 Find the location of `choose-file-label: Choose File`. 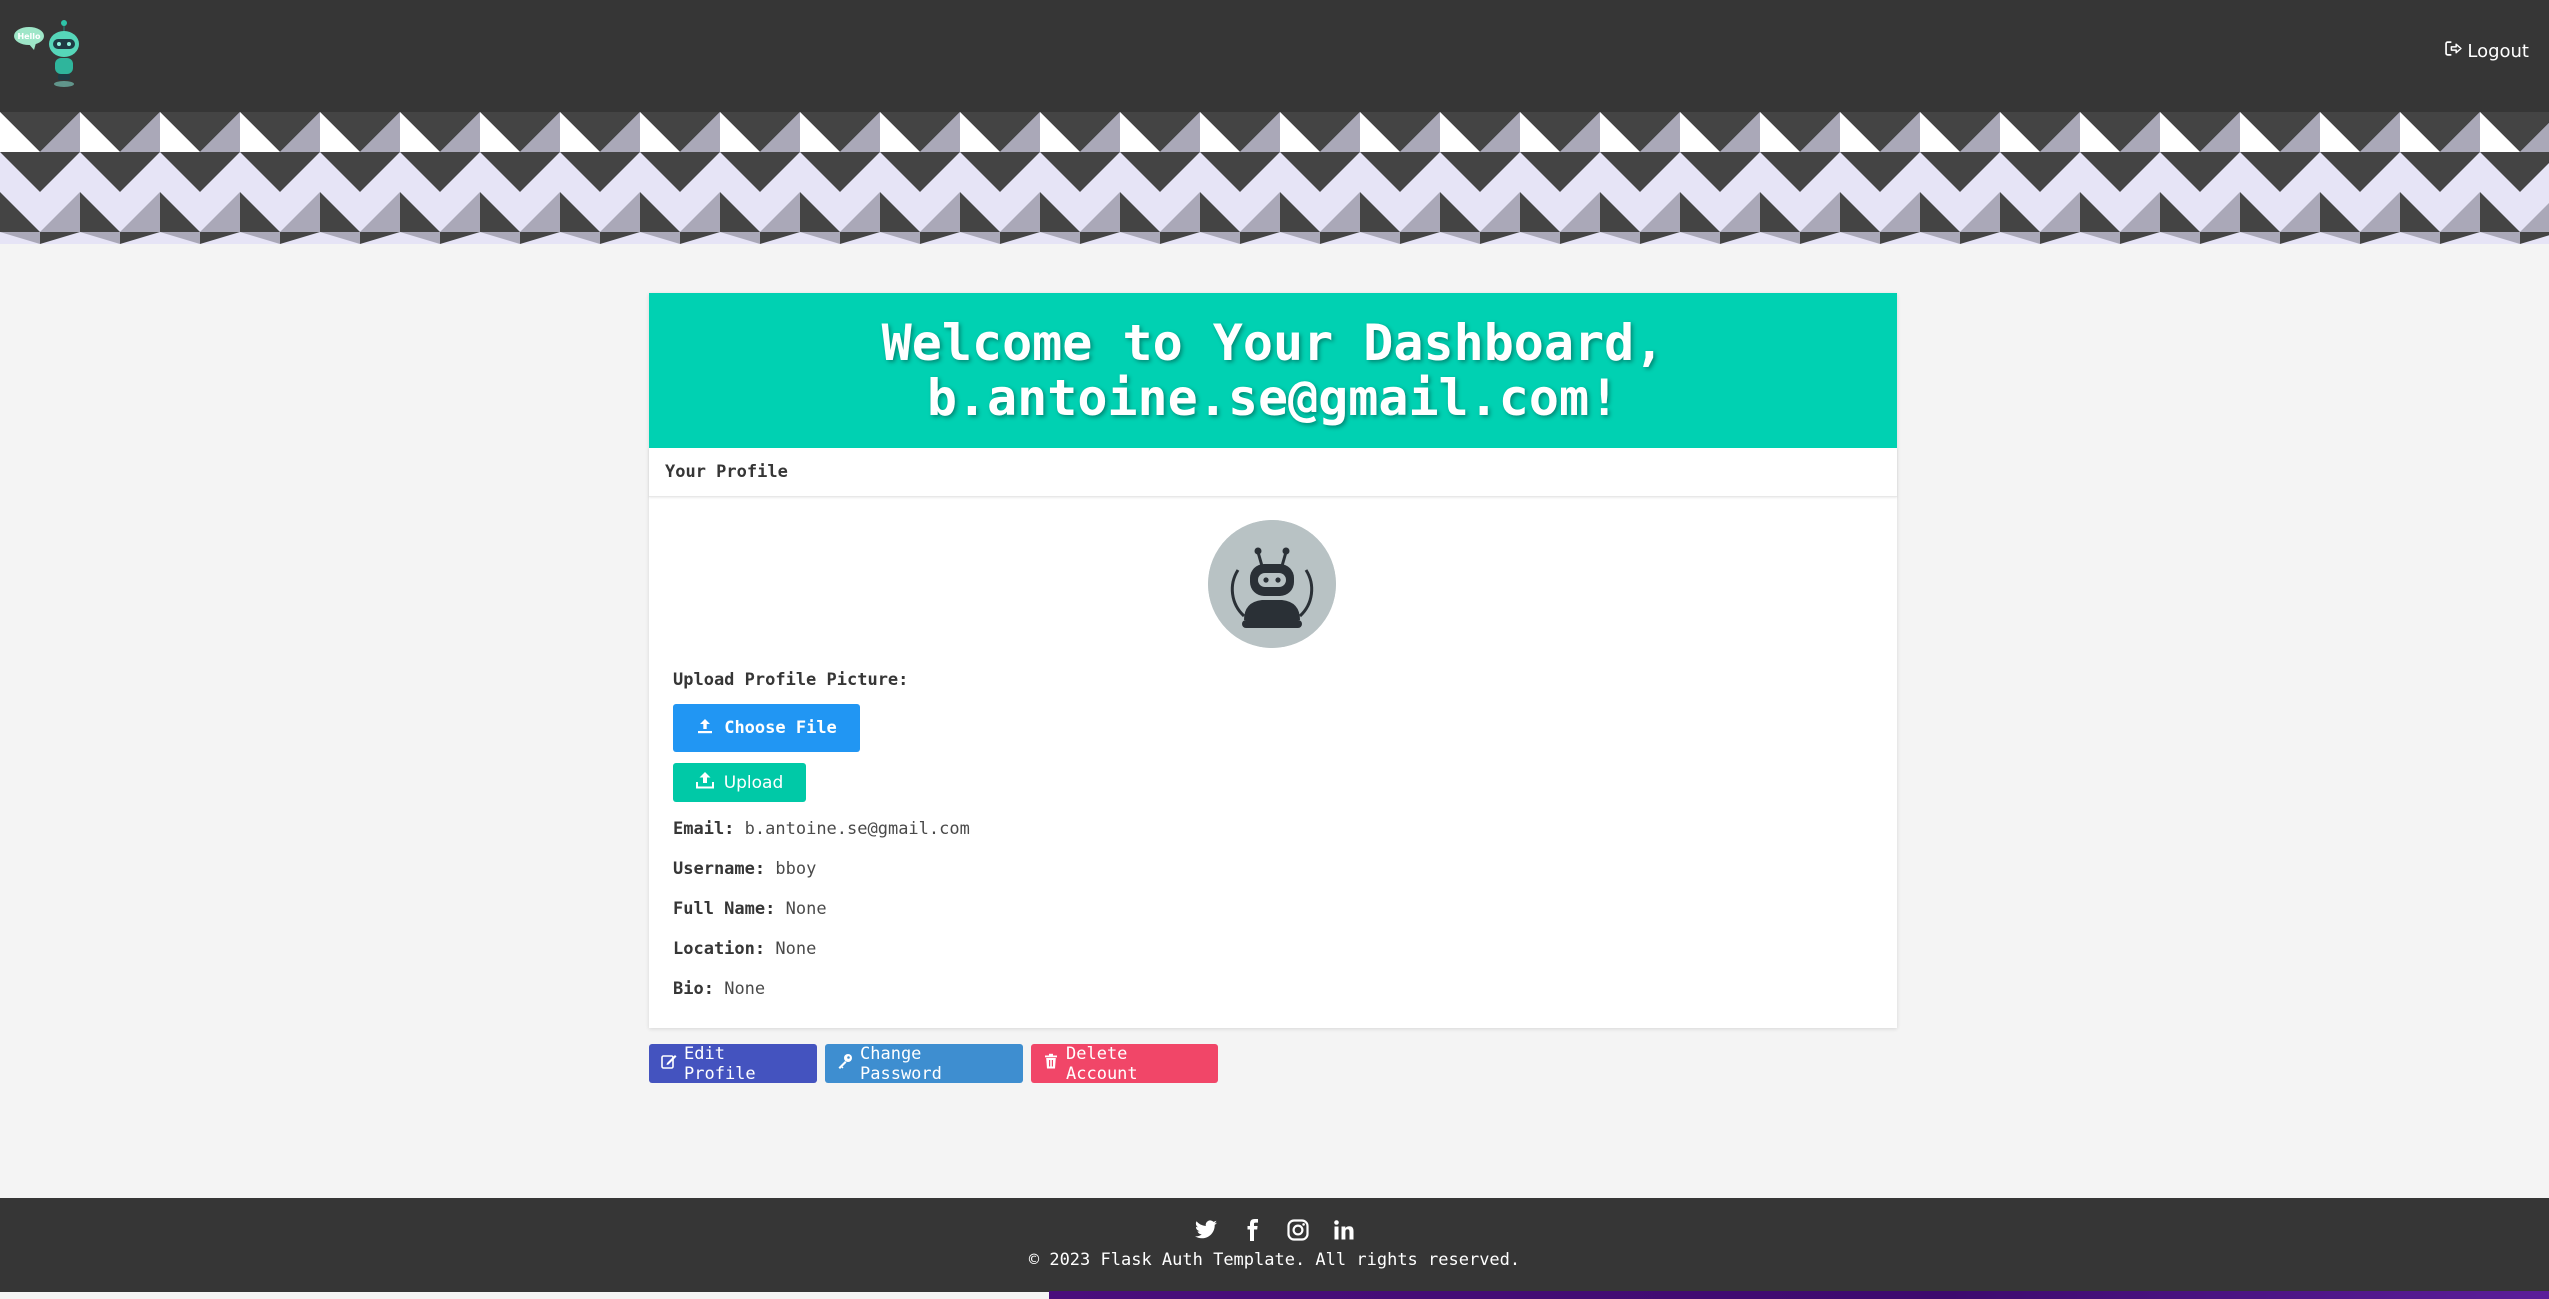

choose-file-label: Choose File is located at coordinates (780, 728).